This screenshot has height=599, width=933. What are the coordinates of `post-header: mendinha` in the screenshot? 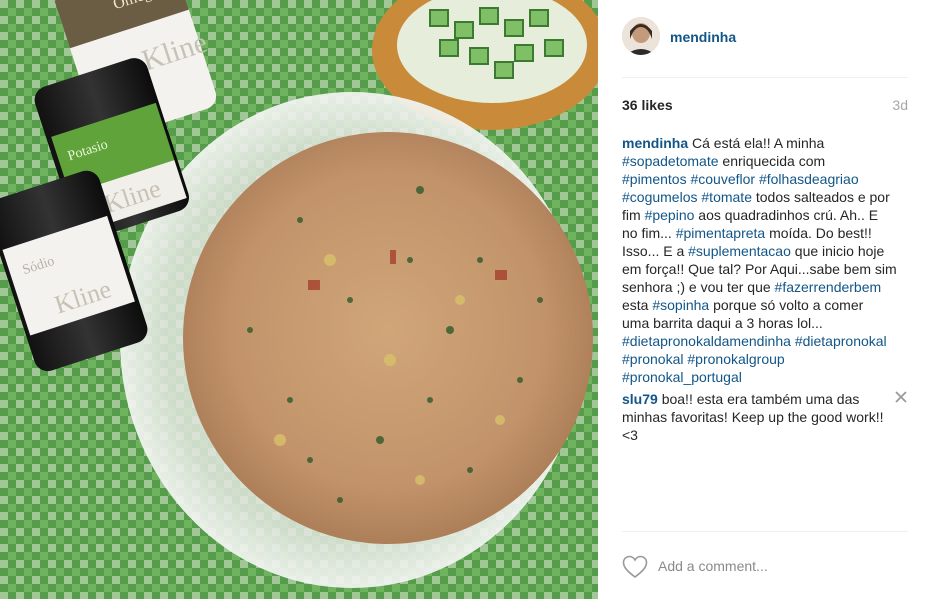 It's located at (765, 38).